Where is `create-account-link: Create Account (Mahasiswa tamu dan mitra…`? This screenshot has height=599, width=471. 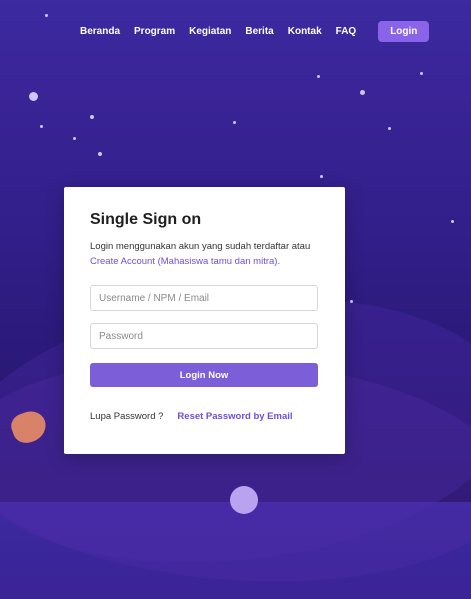 create-account-link: Create Account (Mahasiswa tamu dan mitra… is located at coordinates (204, 261).